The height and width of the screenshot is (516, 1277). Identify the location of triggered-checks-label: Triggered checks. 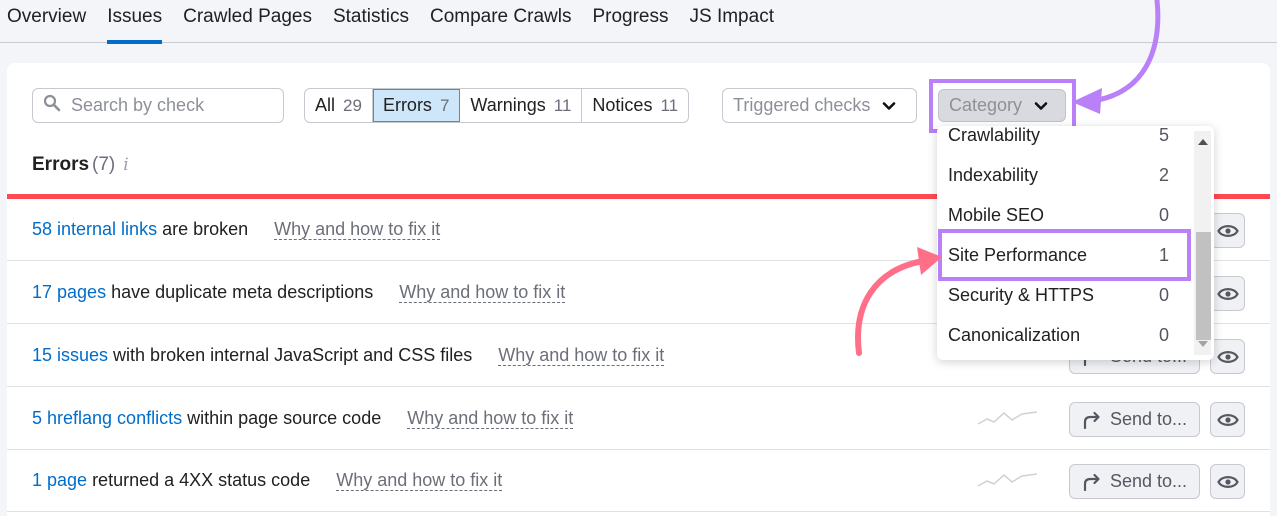
(802, 105).